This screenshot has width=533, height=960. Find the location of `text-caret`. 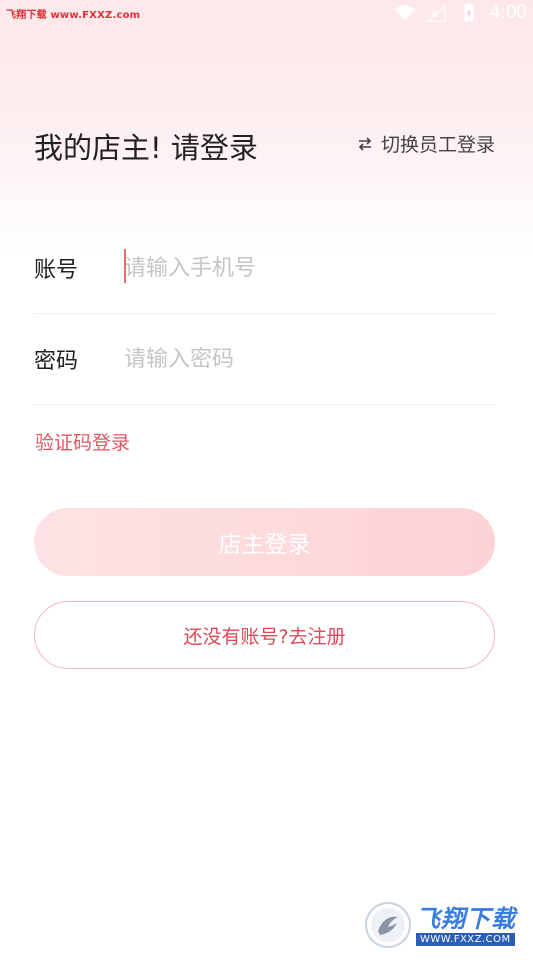

text-caret is located at coordinates (125, 266).